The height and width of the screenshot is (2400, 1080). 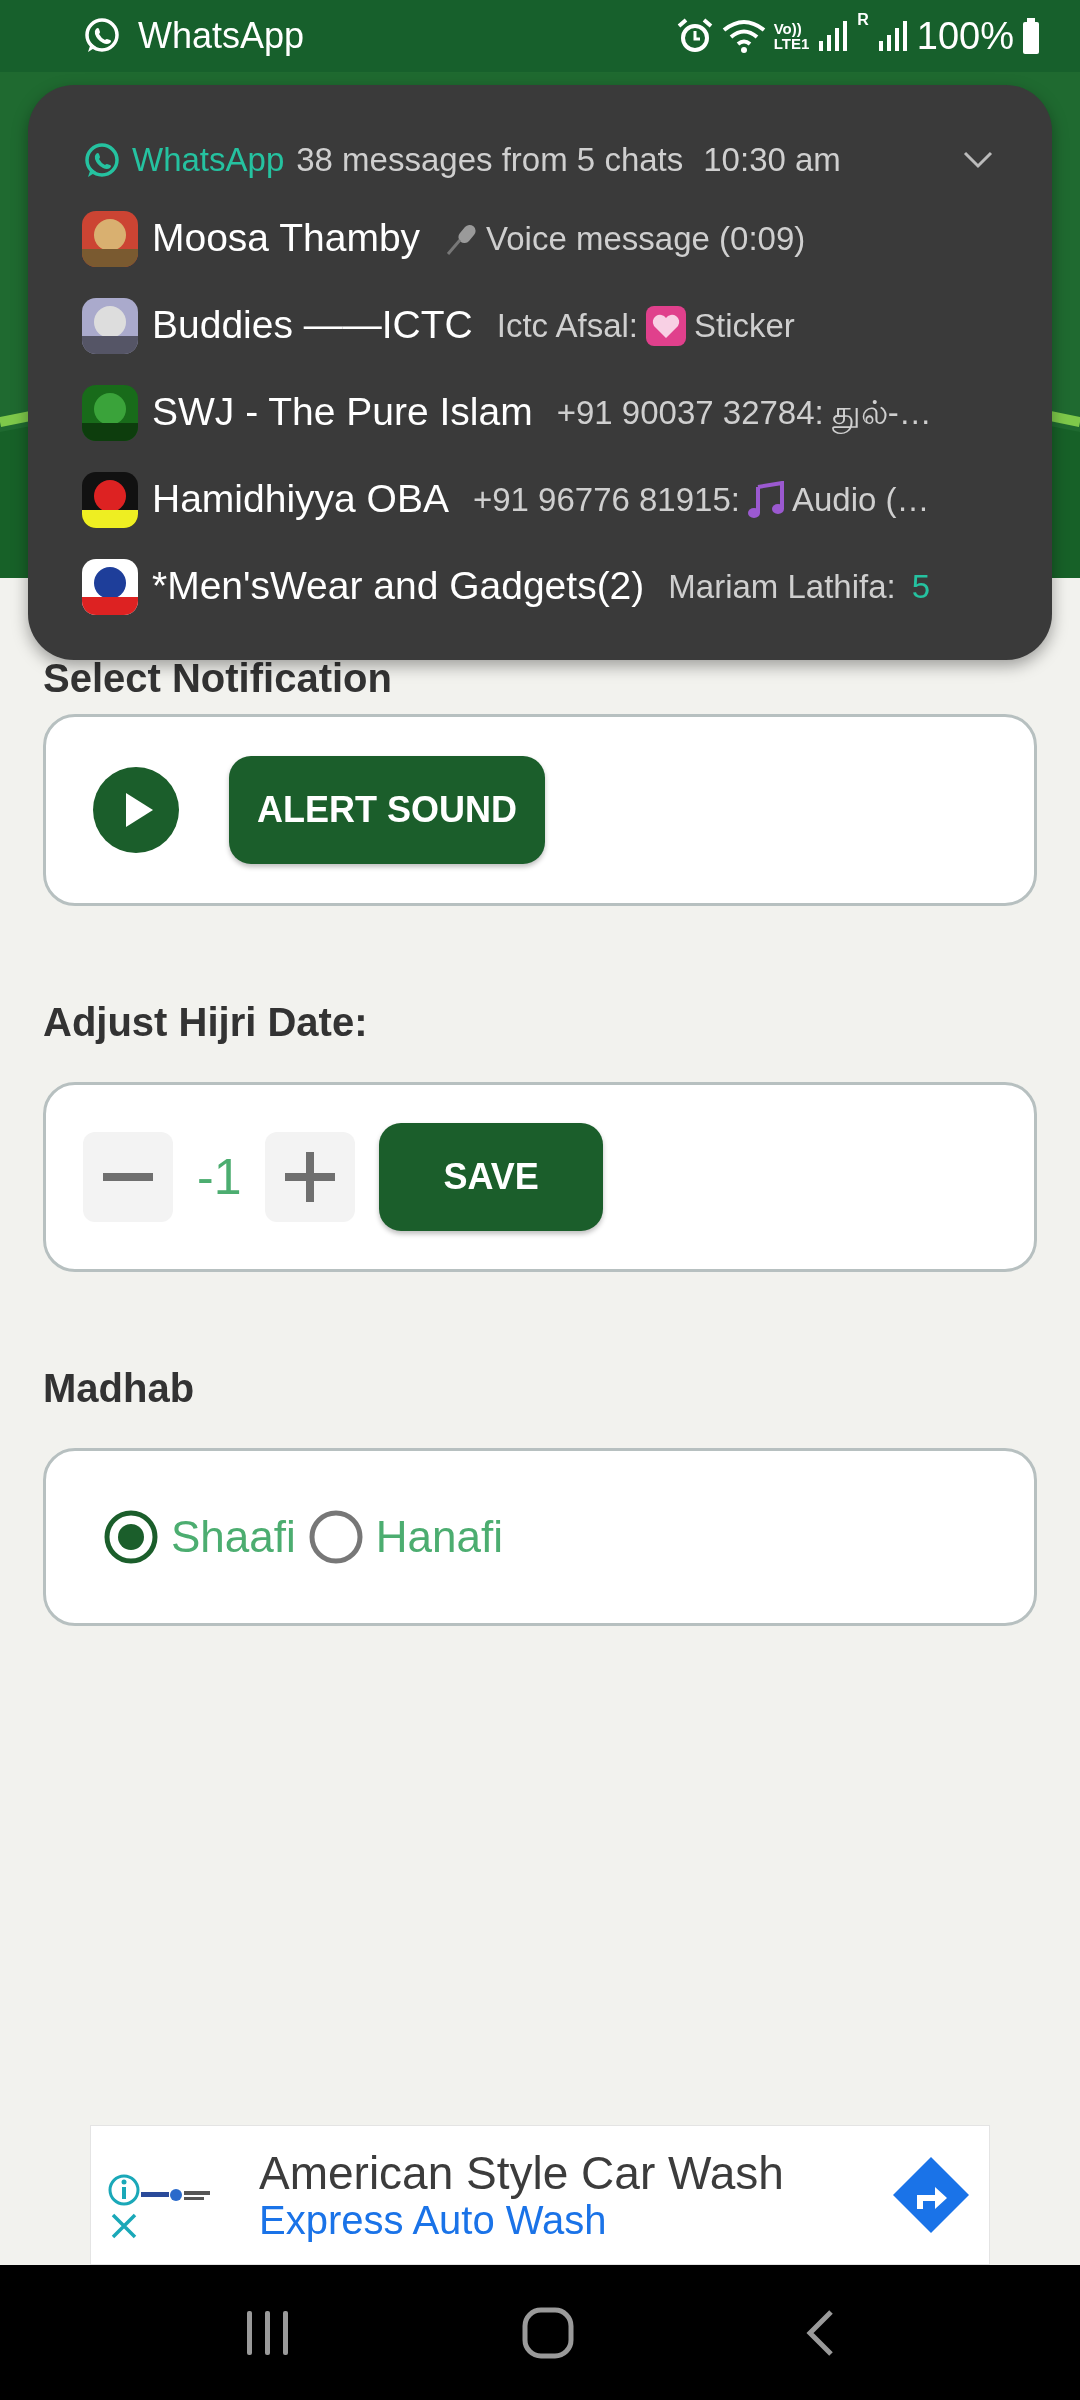 I want to click on increment-button, so click(x=310, y=1177).